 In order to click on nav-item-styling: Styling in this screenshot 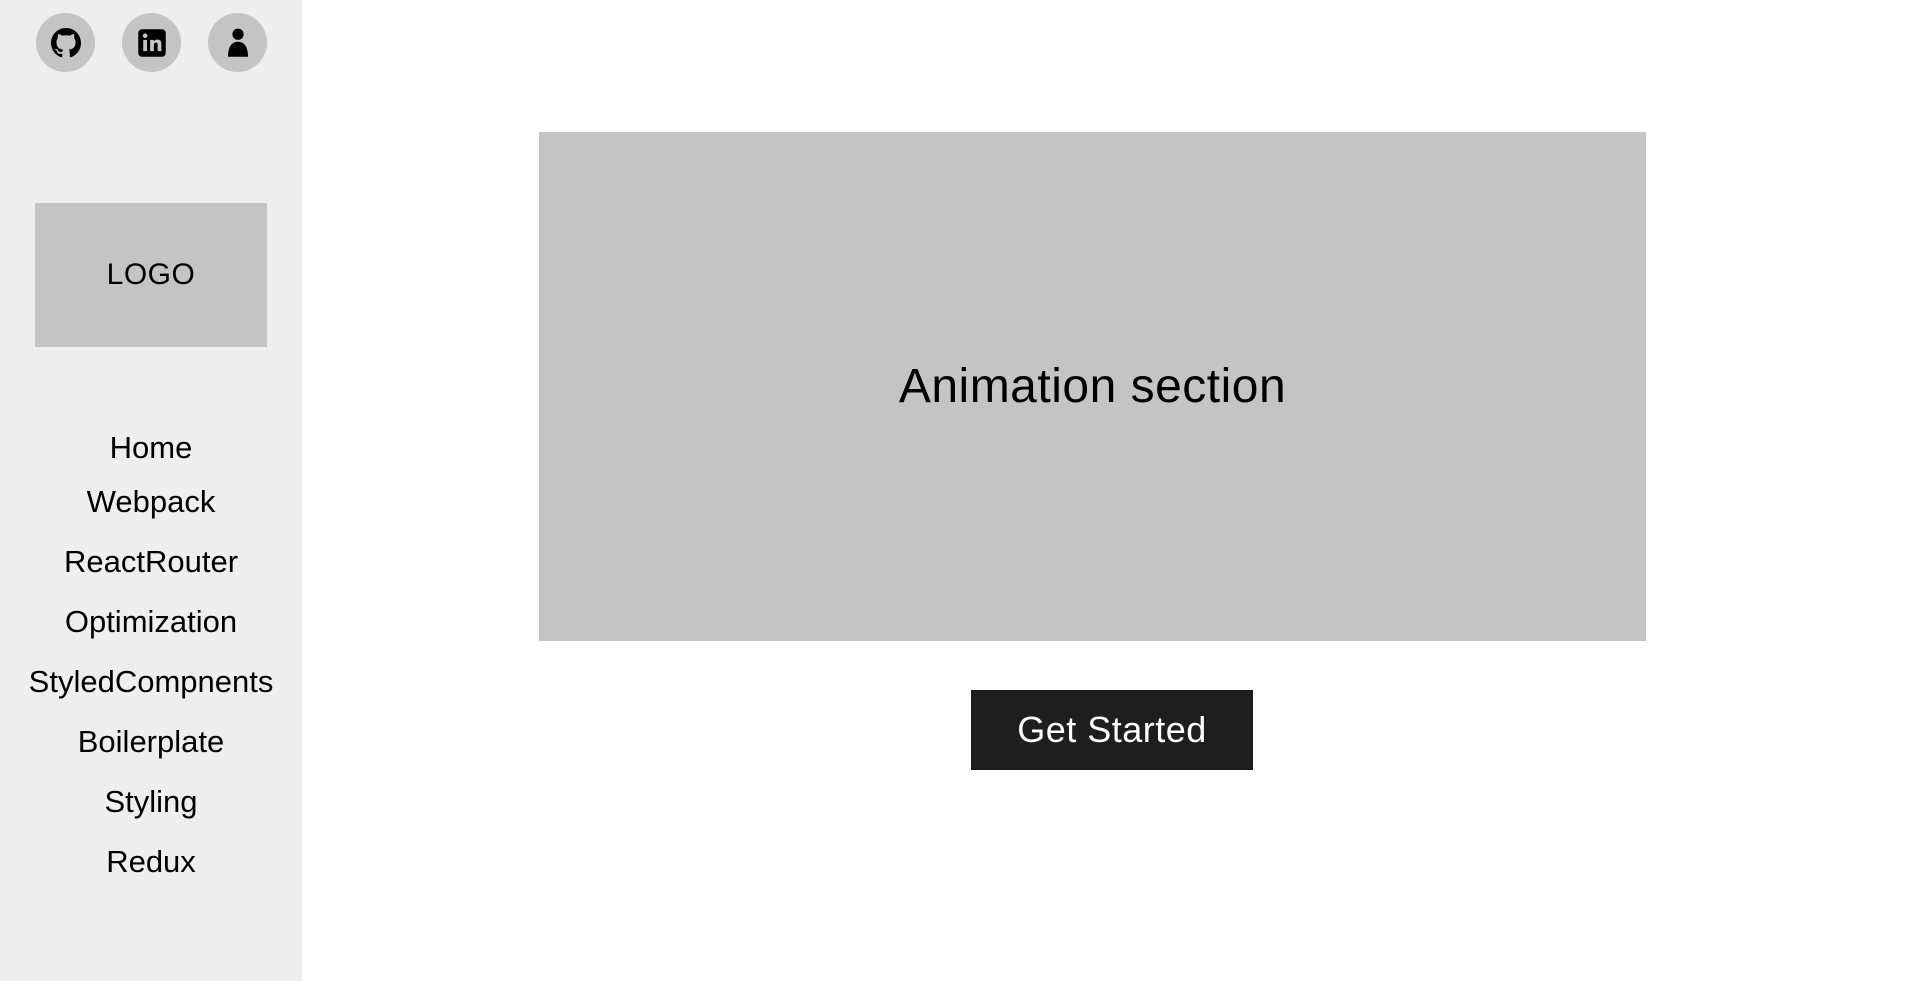, I will do `click(151, 802)`.